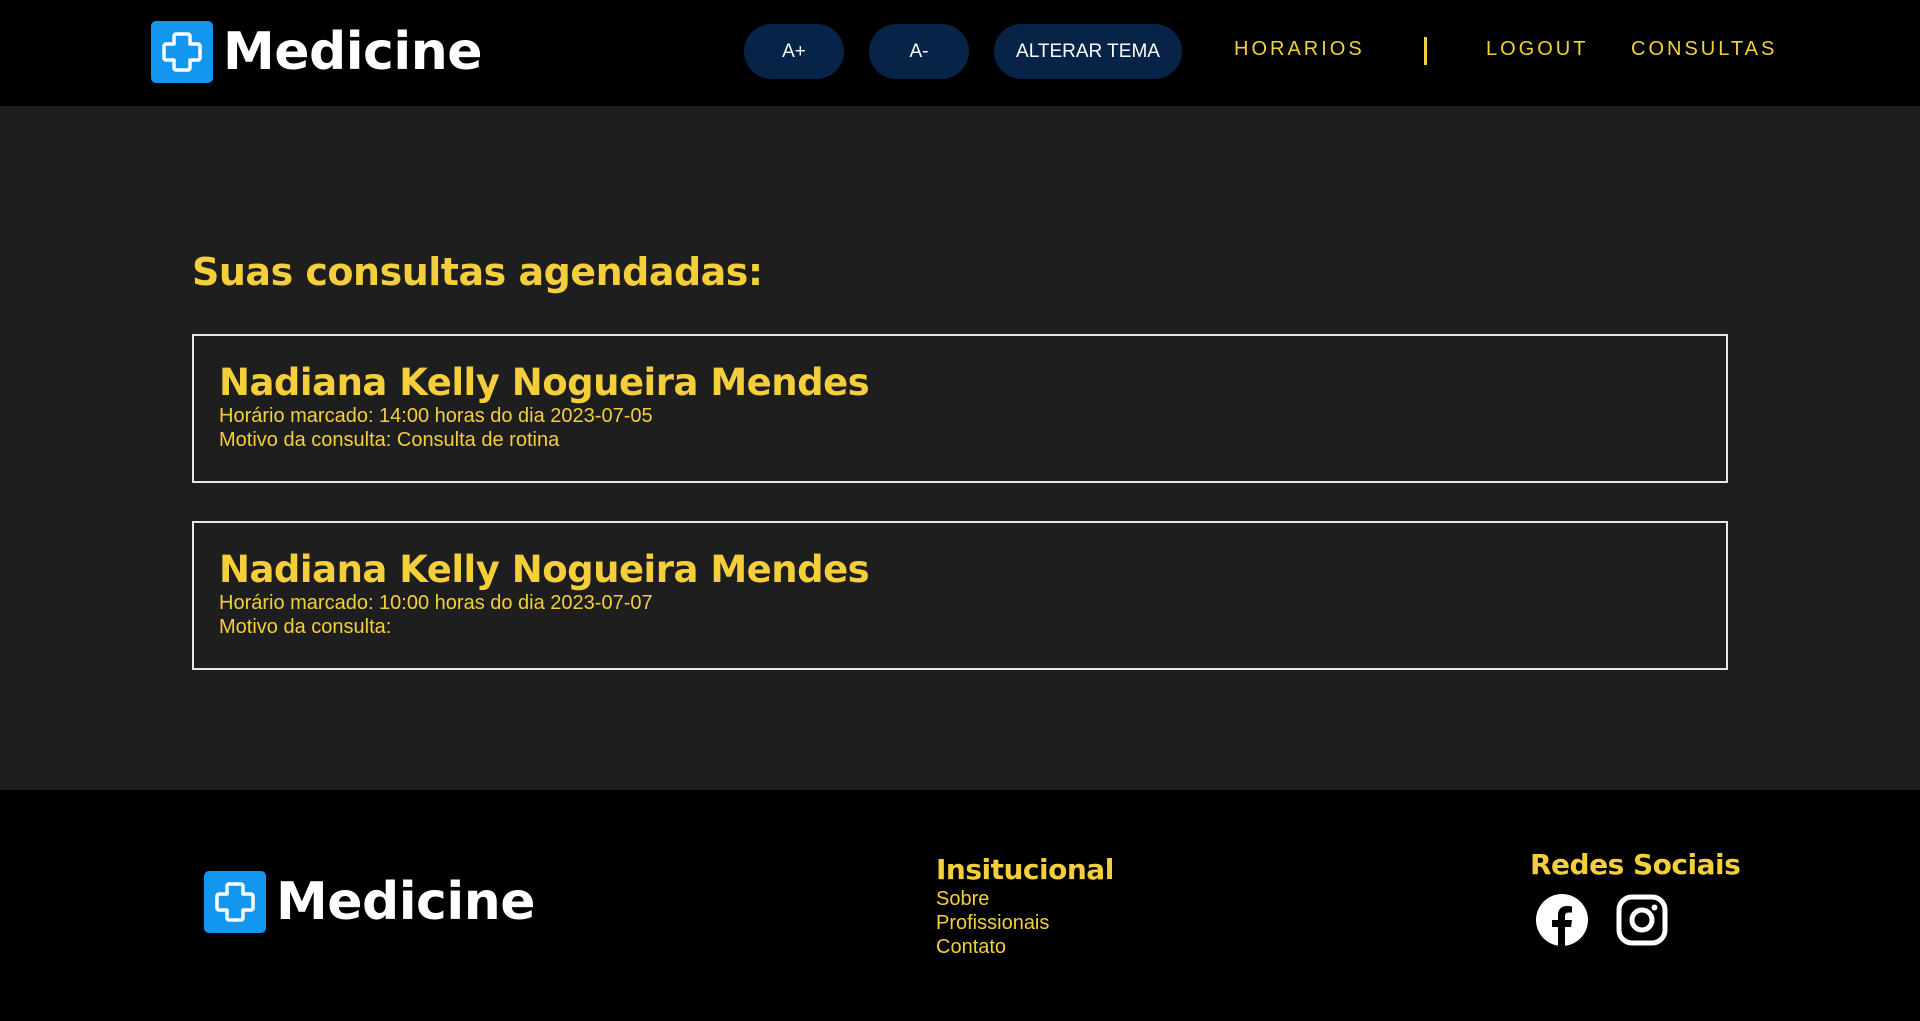 The height and width of the screenshot is (1021, 1920). I want to click on footer-logo: Medicine, so click(370, 902).